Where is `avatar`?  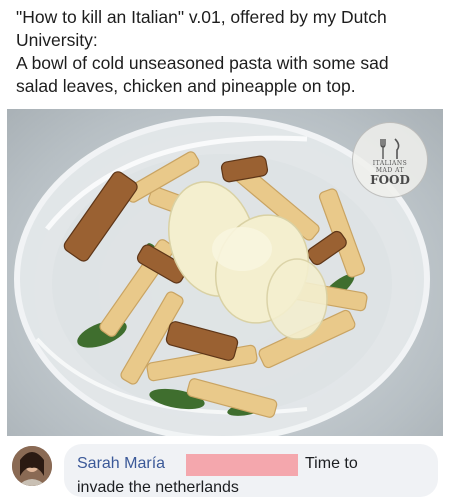
avatar is located at coordinates (32, 466).